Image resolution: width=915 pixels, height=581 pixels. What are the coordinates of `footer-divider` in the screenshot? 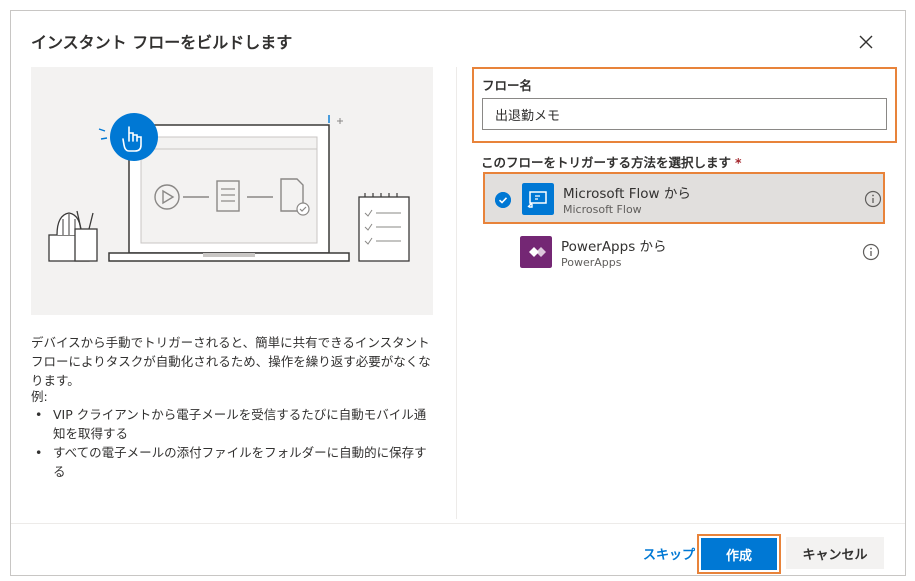 It's located at (458, 523).